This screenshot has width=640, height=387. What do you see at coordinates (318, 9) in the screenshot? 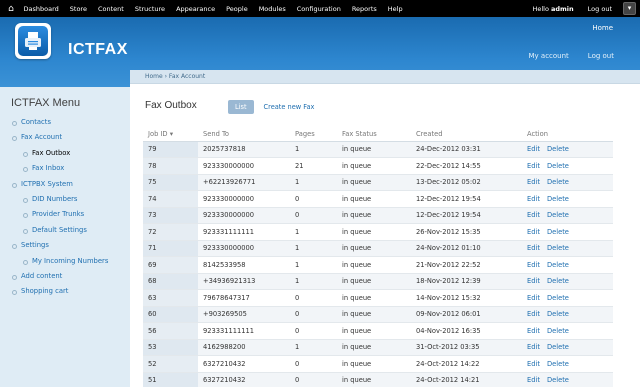
I see `toolbar-item-configuration: Configuration` at bounding box center [318, 9].